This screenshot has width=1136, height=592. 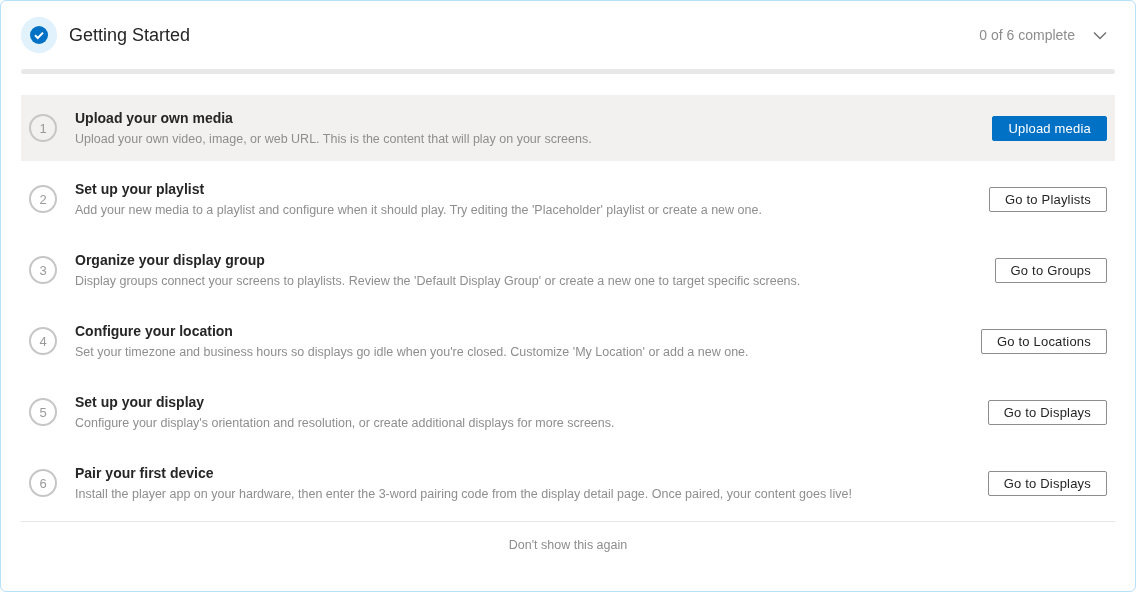 I want to click on step-description: Set your timezone and business hours so displays go idle when you're closed. Customize 'My Location' or add a new one., so click(x=412, y=352).